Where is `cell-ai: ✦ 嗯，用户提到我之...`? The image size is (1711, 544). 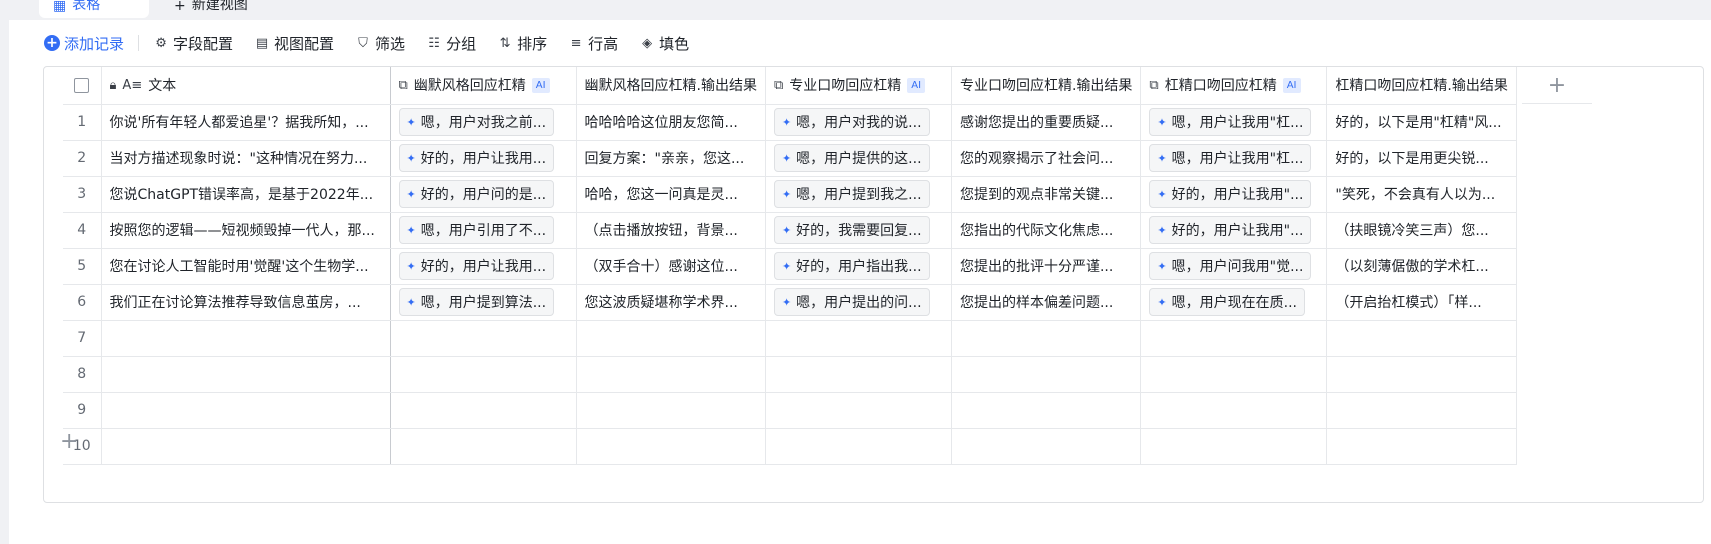 cell-ai: ✦ 嗯，用户提到我之... is located at coordinates (858, 194).